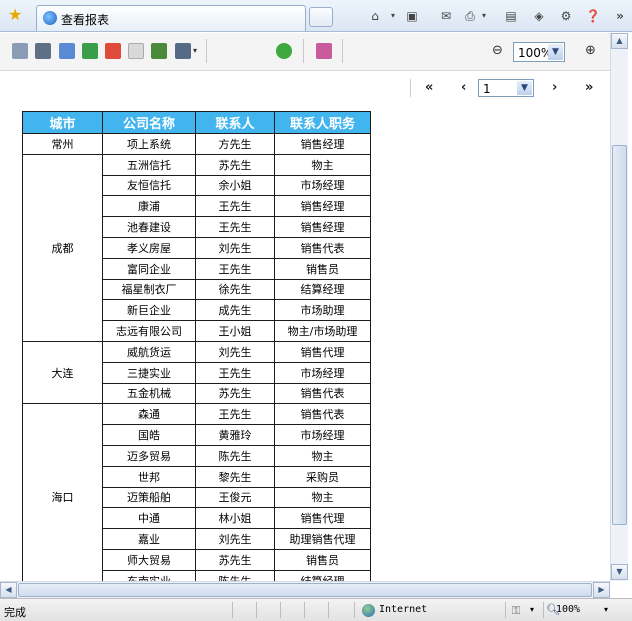  Describe the element at coordinates (235, 310) in the screenshot. I see `contact-cell: 成先生` at that location.